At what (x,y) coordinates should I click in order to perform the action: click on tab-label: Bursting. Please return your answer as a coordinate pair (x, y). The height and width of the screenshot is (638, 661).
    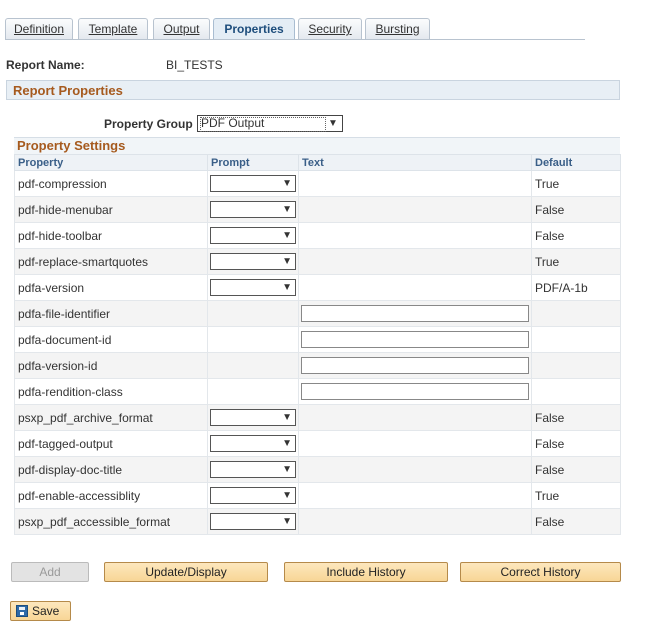
    Looking at the image, I should click on (397, 29).